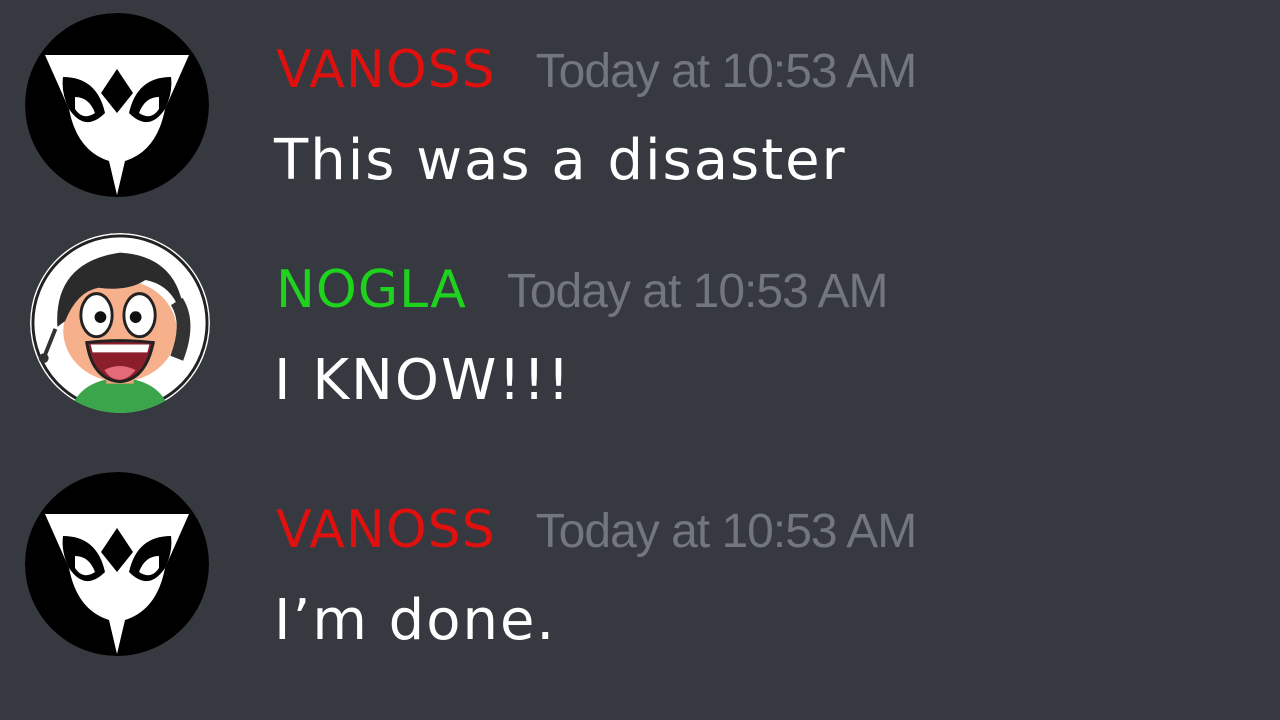  I want to click on cartoon-face-icon, so click(120, 323).